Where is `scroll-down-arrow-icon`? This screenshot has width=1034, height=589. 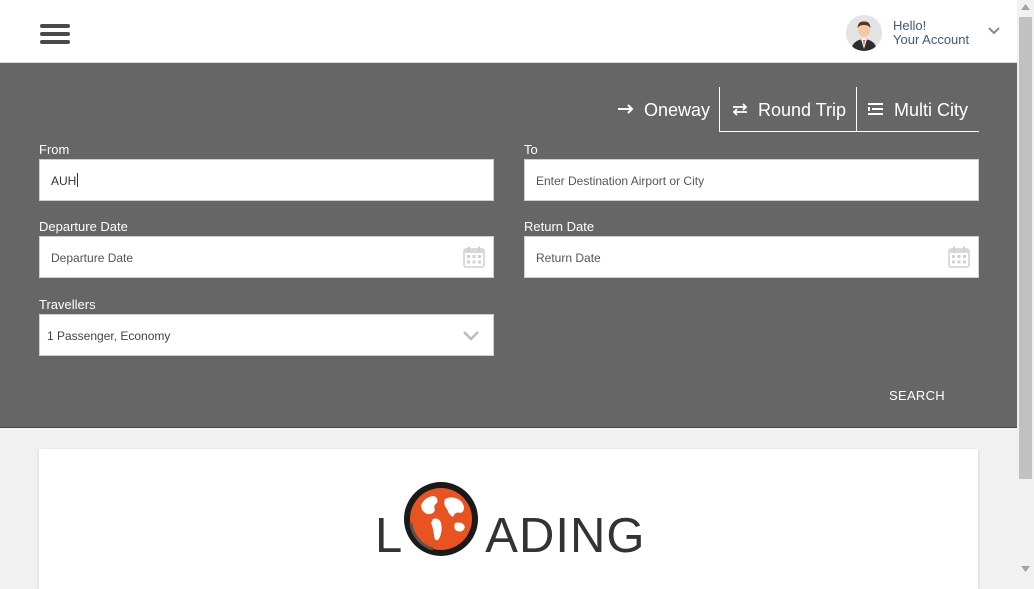
scroll-down-arrow-icon is located at coordinates (1025, 569).